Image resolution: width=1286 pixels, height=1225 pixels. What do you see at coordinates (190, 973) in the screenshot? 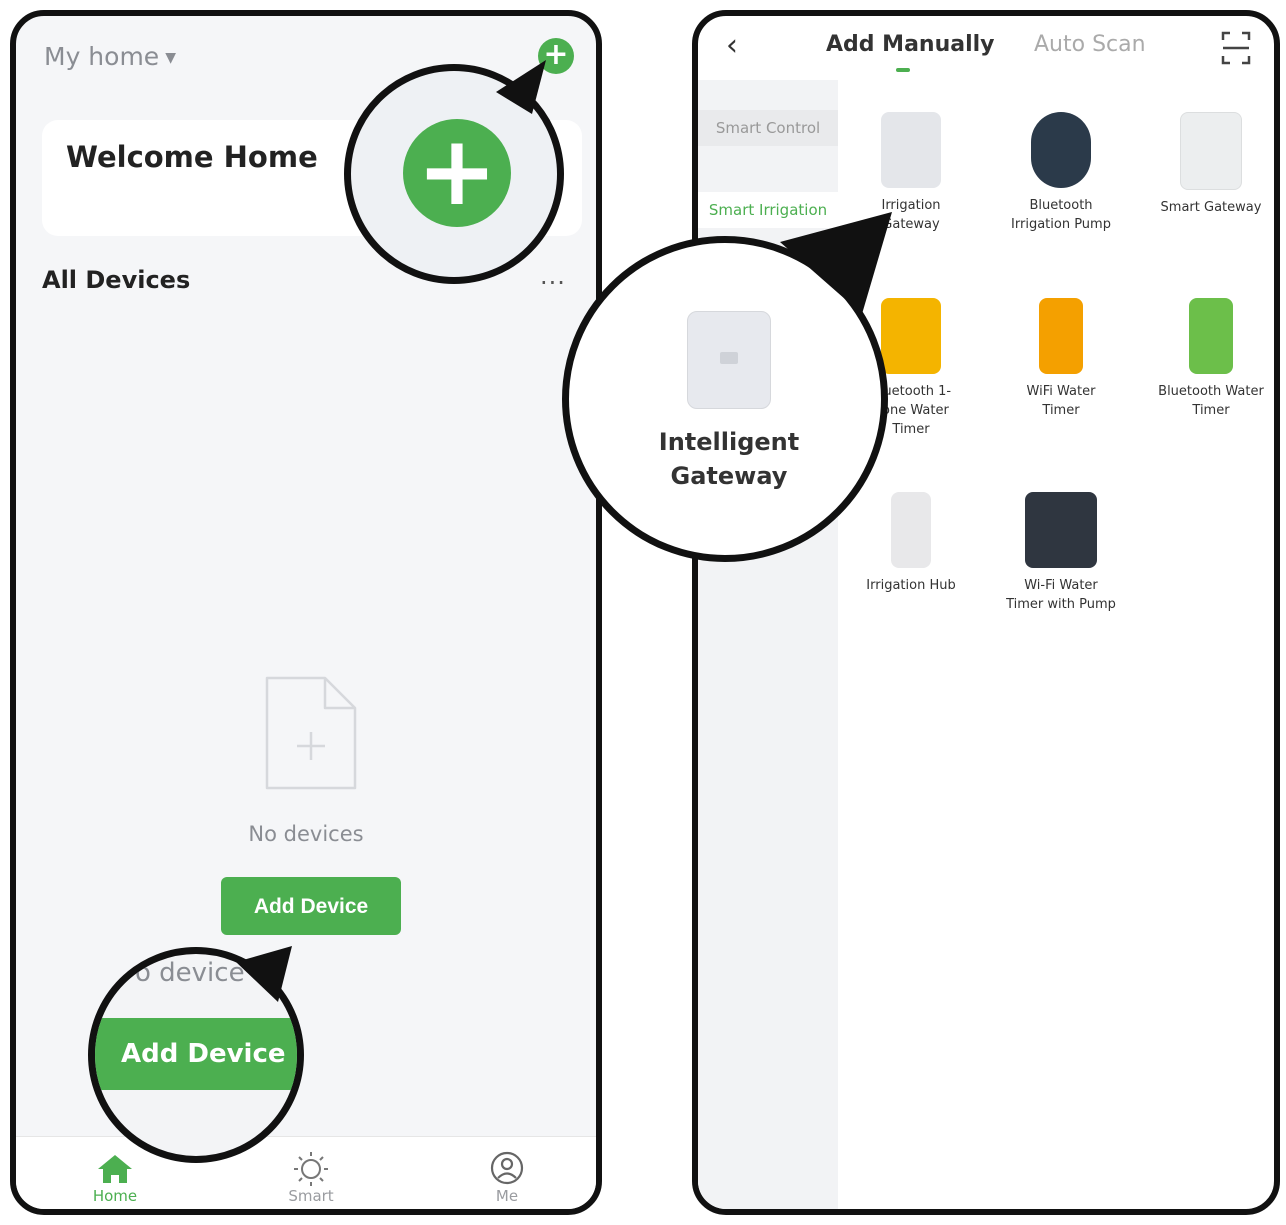
I see `empty-state-text: o device` at bounding box center [190, 973].